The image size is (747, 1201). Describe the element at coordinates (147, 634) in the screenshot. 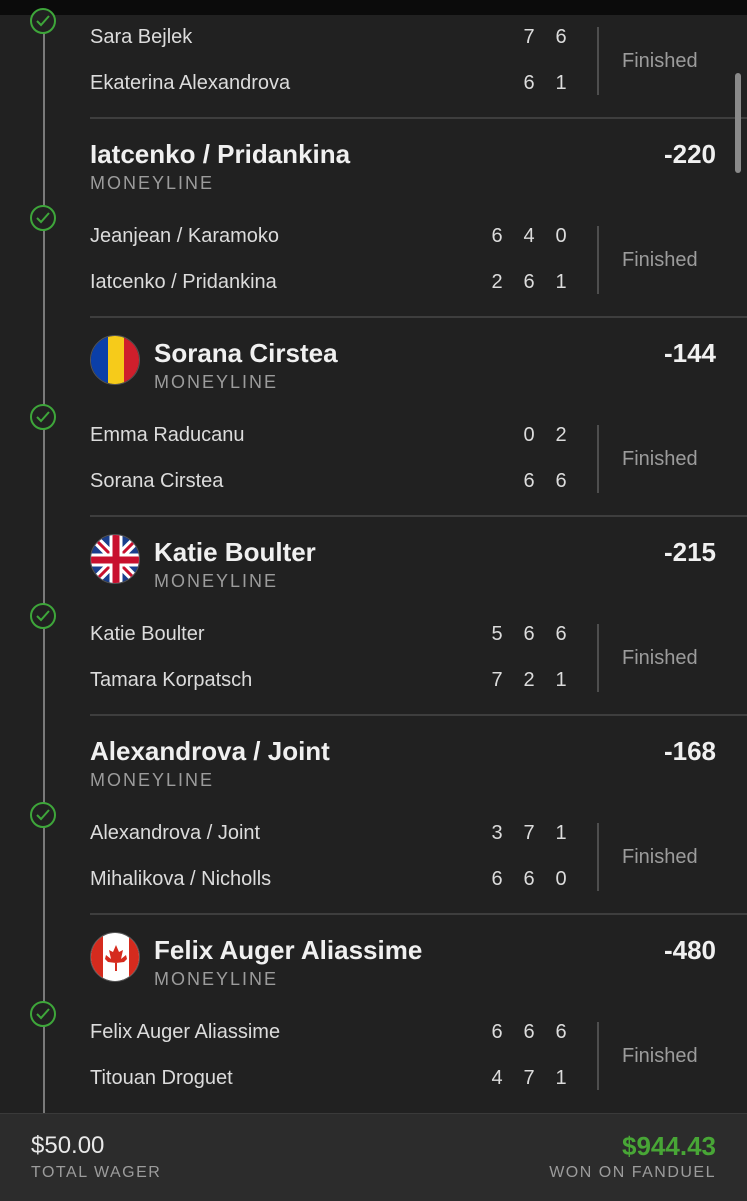

I see `team-name: Katie Boulter` at that location.